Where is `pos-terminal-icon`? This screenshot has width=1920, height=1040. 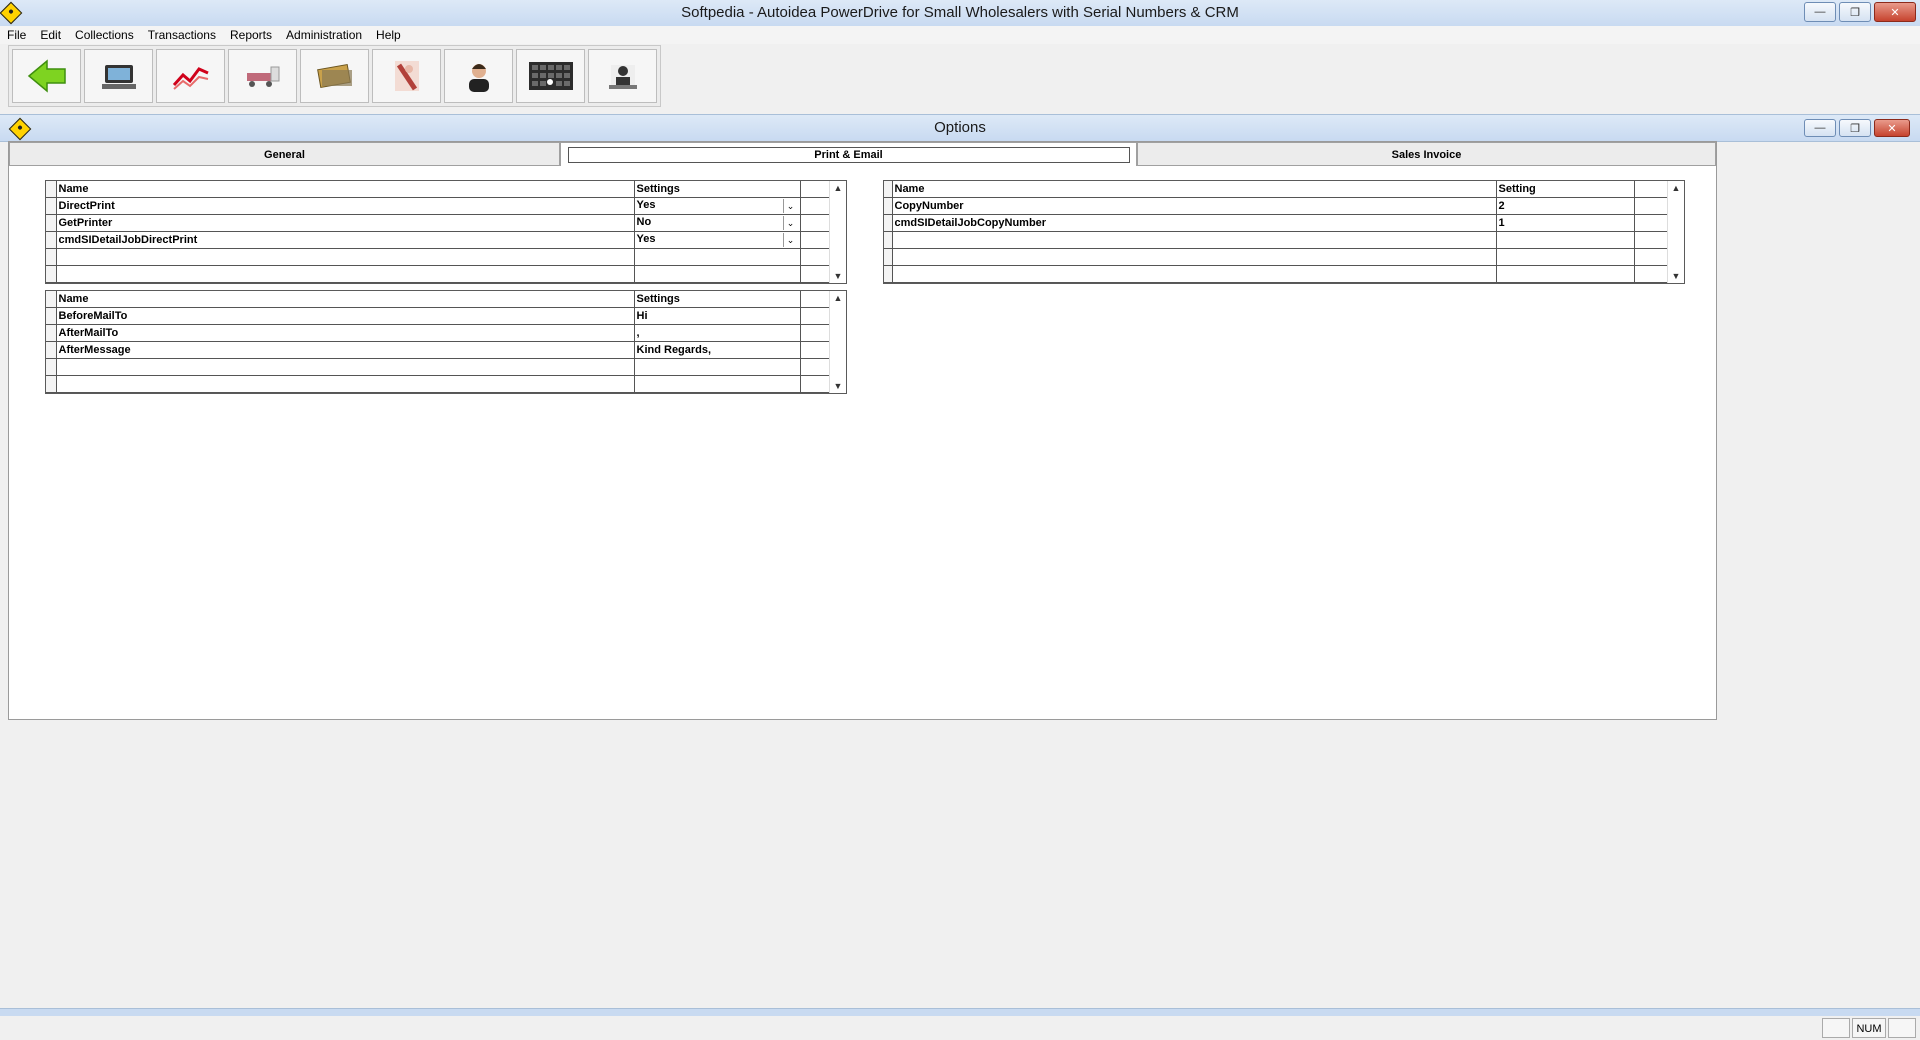
pos-terminal-icon is located at coordinates (118, 77).